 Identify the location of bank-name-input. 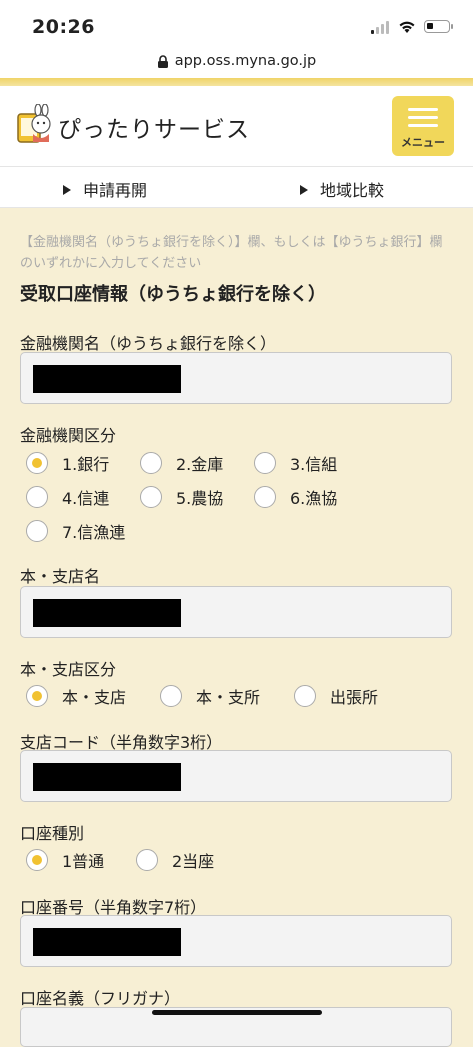
(236, 378).